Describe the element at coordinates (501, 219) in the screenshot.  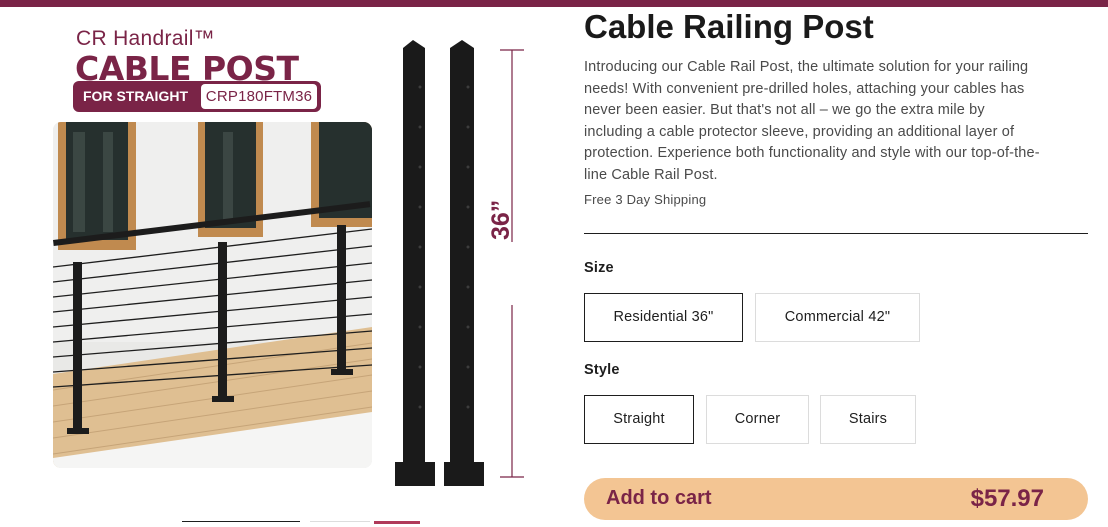
I see `dimension-label: 36”` at that location.